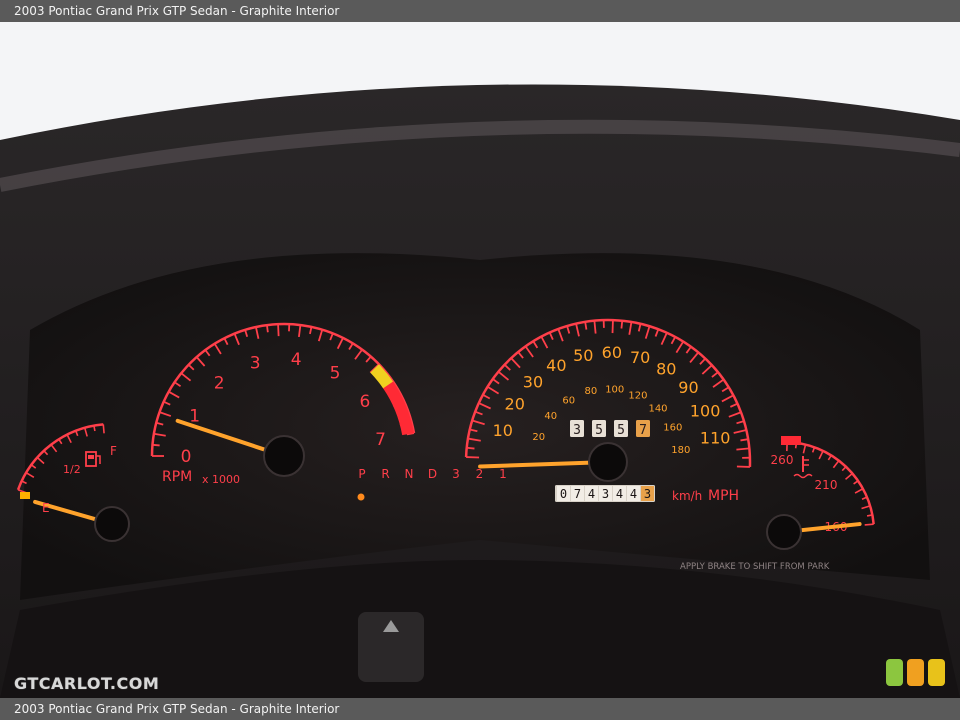 Image resolution: width=960 pixels, height=720 pixels. Describe the element at coordinates (568, 400) in the screenshot. I see `kmh-label: 60` at that location.